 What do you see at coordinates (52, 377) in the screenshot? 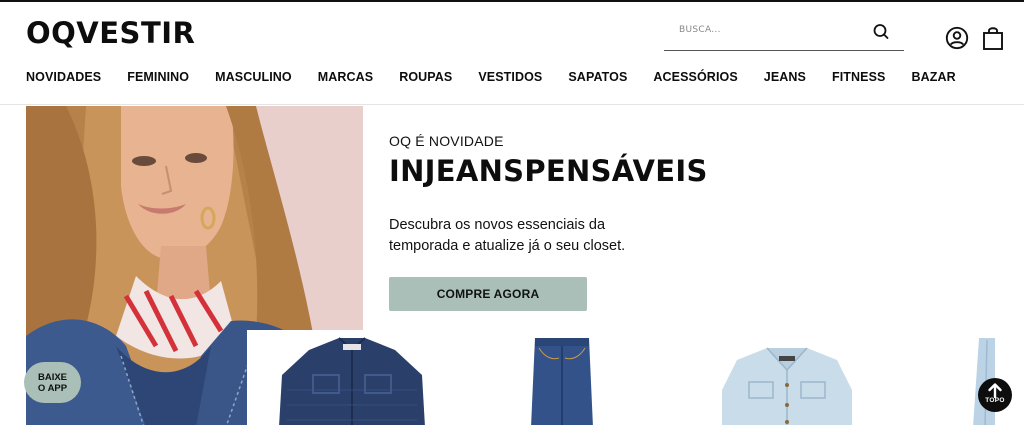
I see `app-badge-line1: BAIXE` at bounding box center [52, 377].